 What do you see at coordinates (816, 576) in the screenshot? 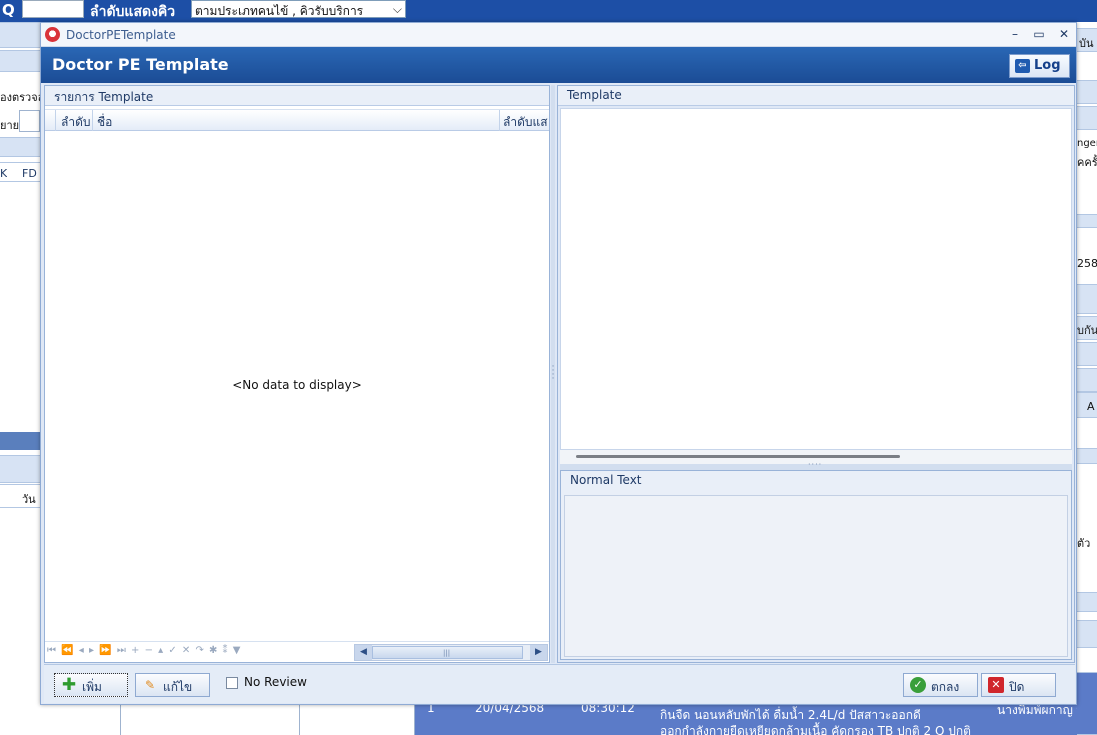
I see `normal-text-editor` at bounding box center [816, 576].